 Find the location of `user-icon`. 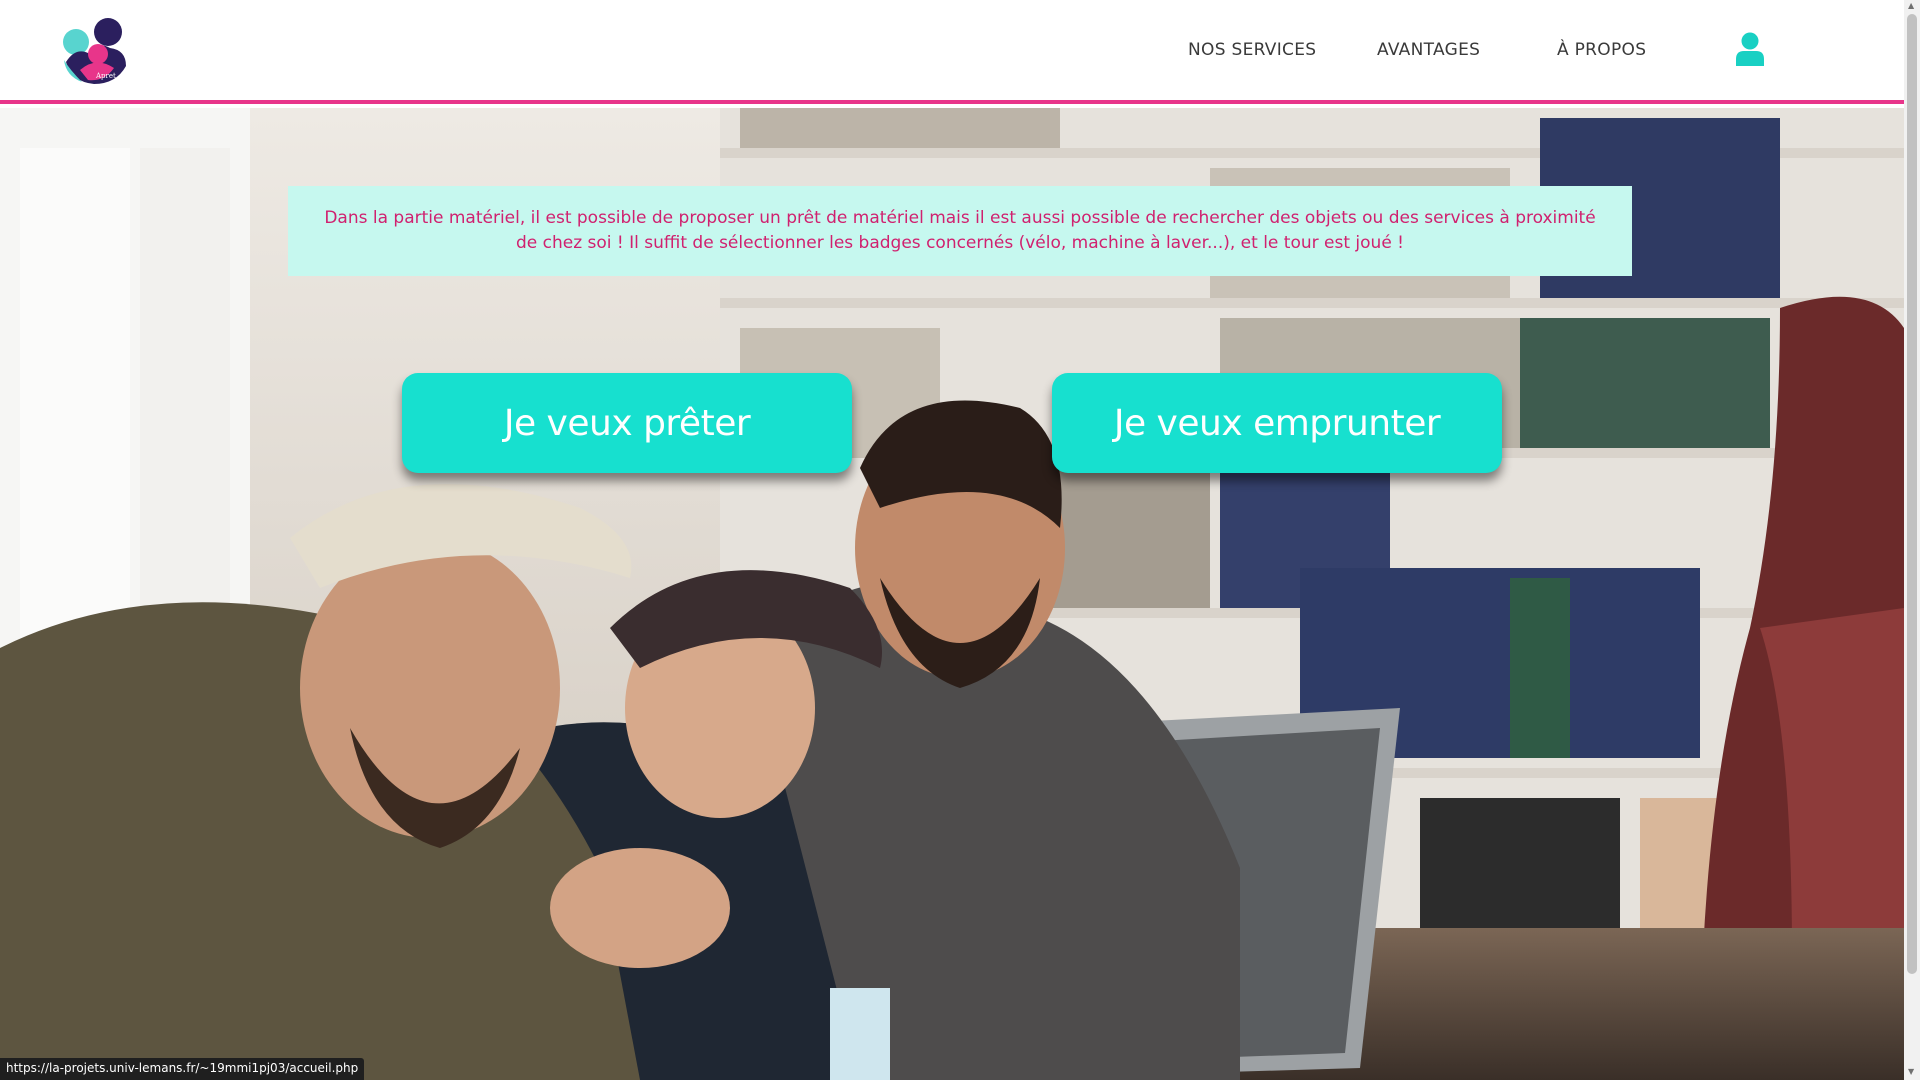

user-icon is located at coordinates (1750, 49).